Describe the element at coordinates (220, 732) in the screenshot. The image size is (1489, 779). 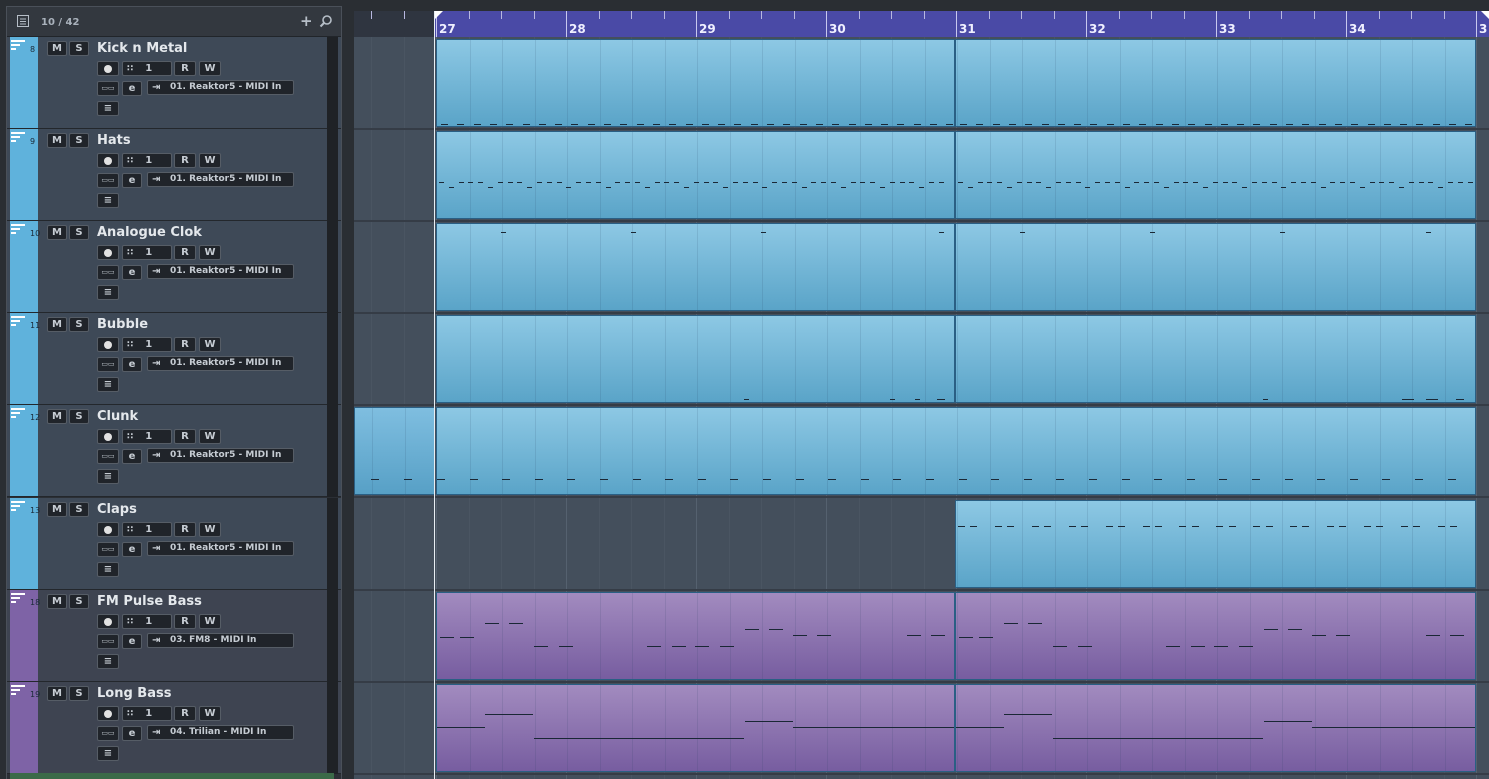
I see `output-routing-field: ⇥ 04. Trilian - MIDI In` at that location.